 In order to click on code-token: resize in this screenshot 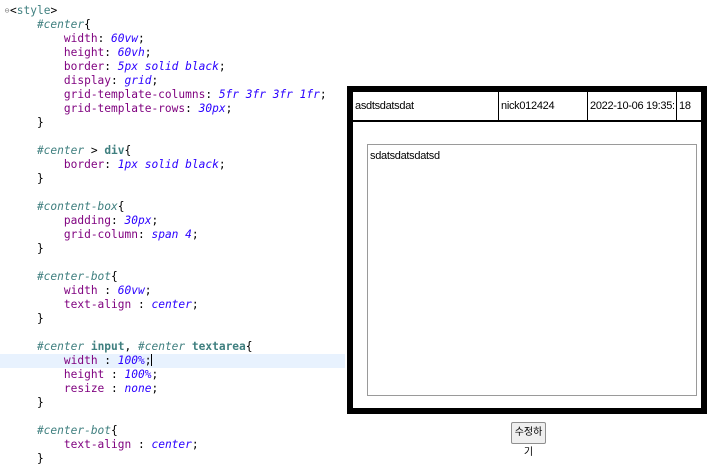, I will do `click(61, 388)`.